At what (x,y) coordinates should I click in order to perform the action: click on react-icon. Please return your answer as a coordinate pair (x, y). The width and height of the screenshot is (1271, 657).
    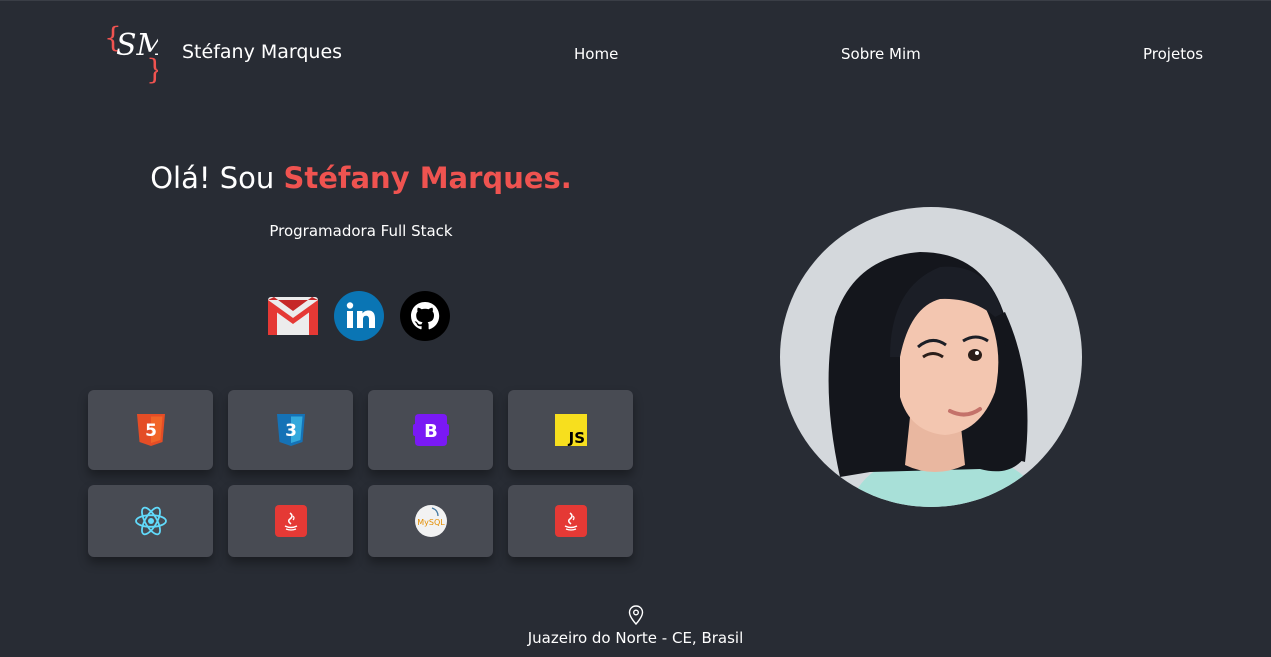
    Looking at the image, I should click on (150, 521).